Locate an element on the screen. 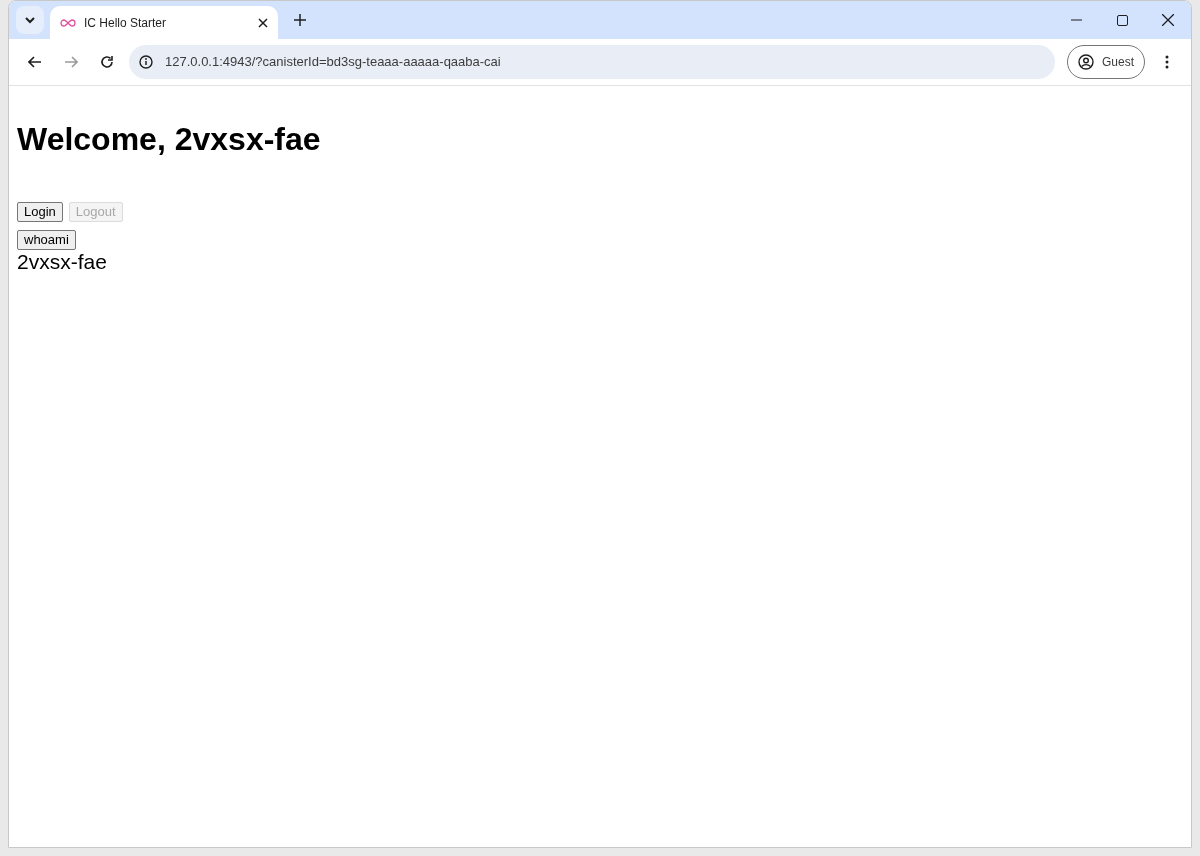 This screenshot has width=1200, height=856. principal-text: 2vxsx-fae is located at coordinates (62, 261).